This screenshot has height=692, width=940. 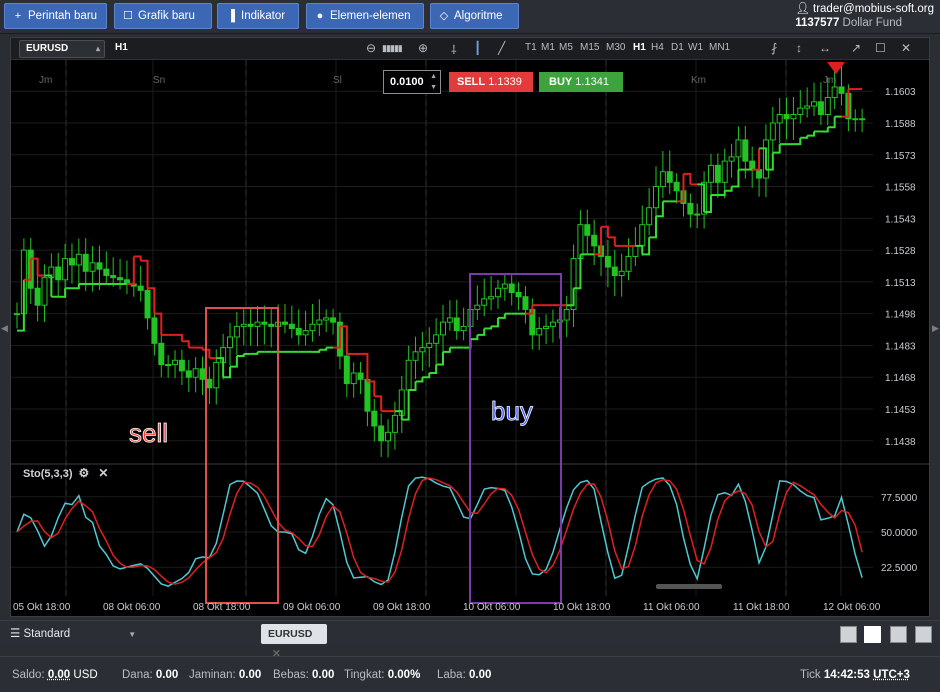 I want to click on algorithm-icon: ◇, so click(x=444, y=16).